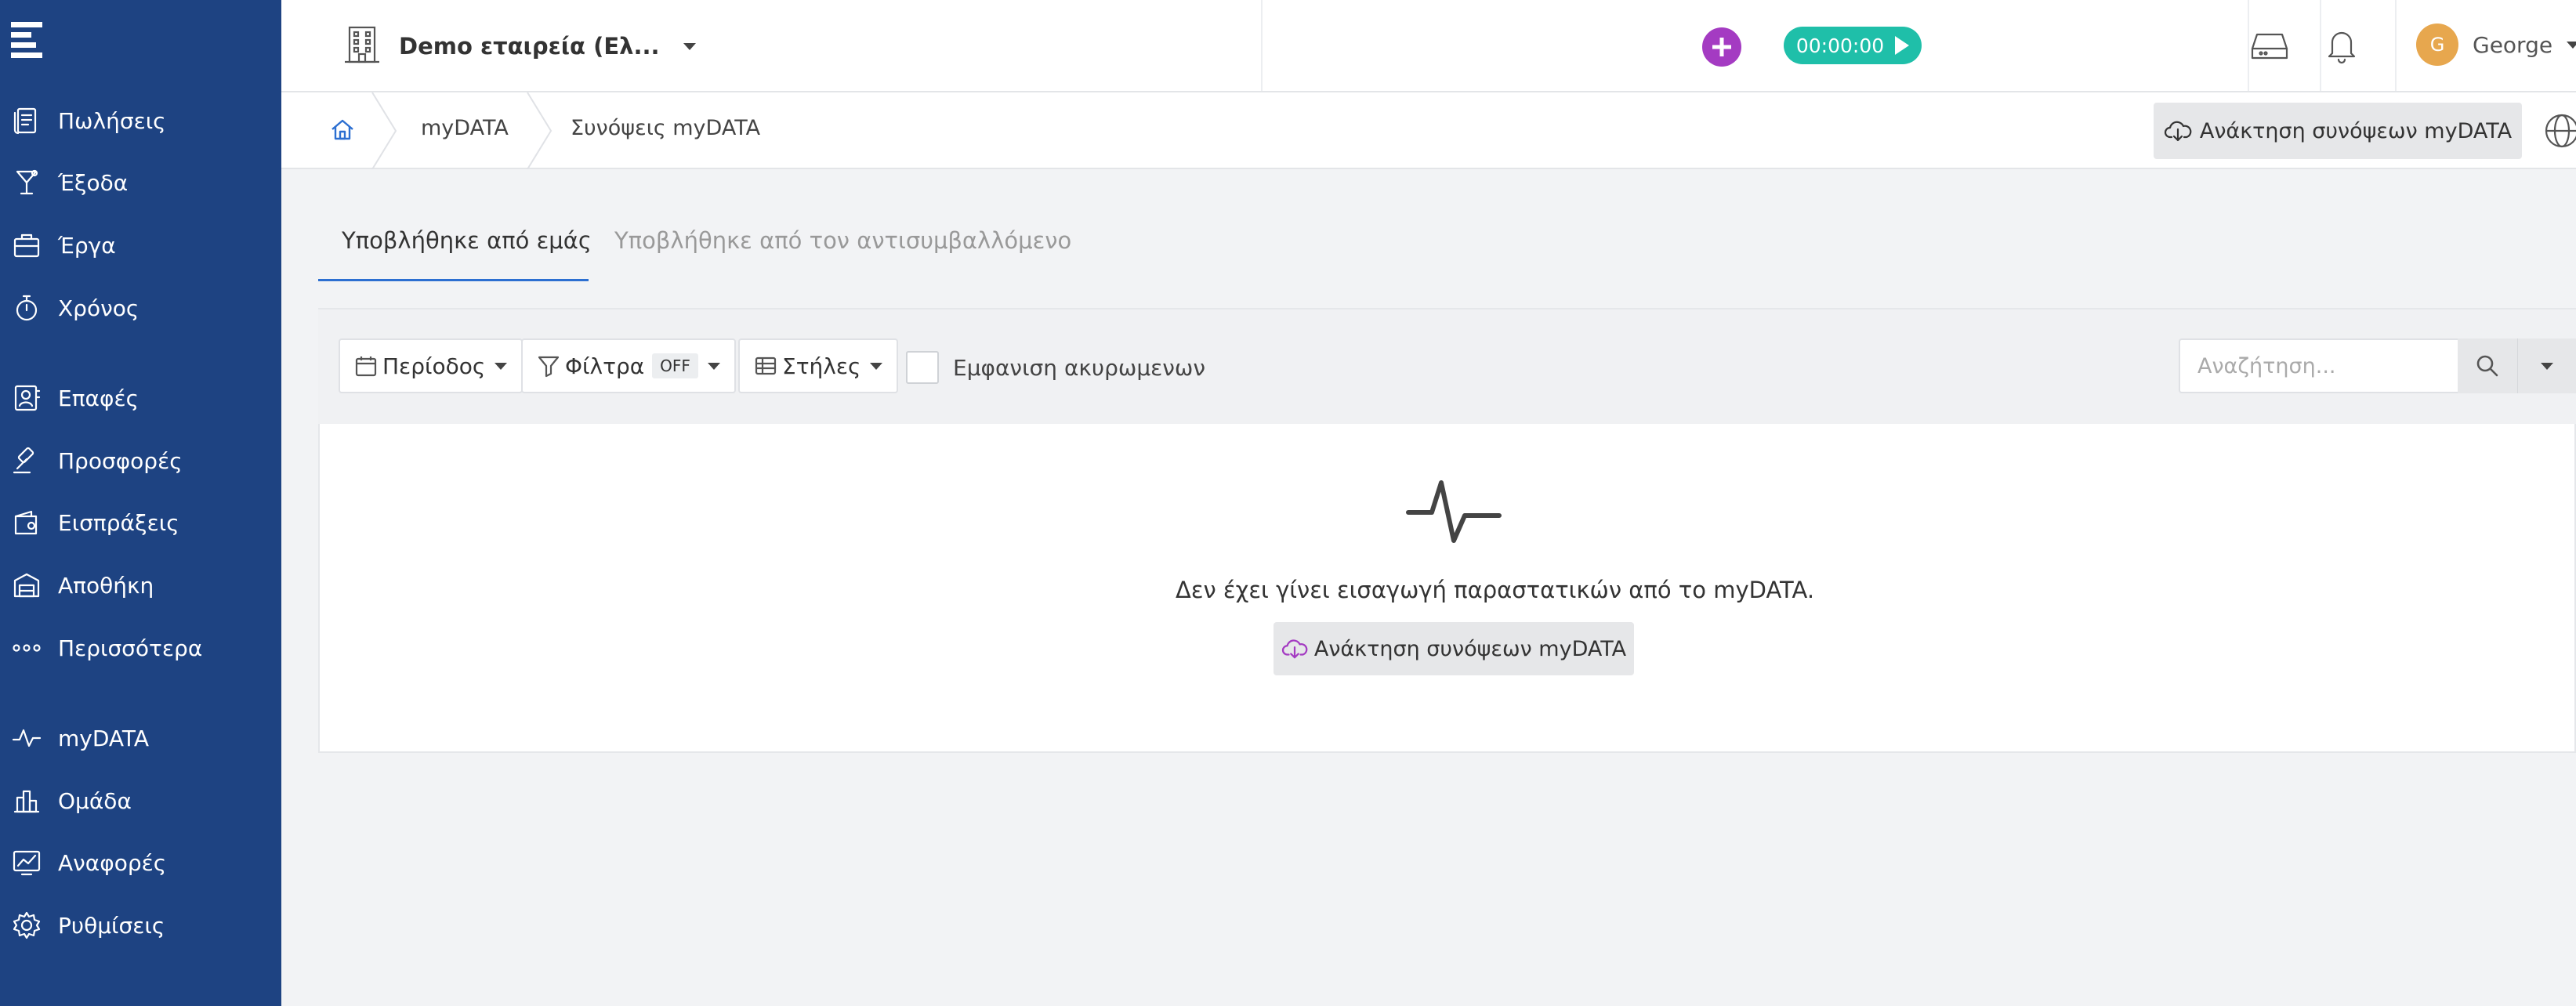  I want to click on sidebar-item-receipts: Εισπράξεις, so click(140, 523).